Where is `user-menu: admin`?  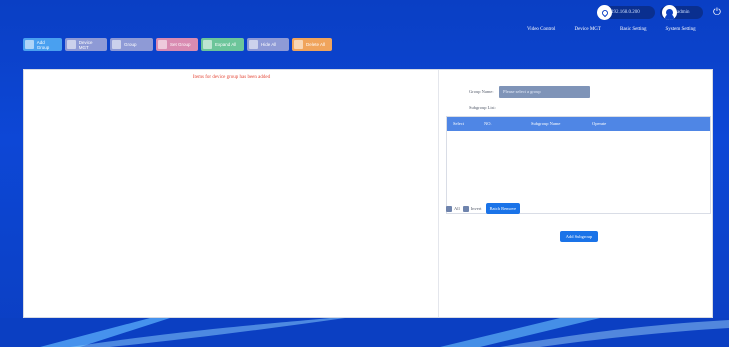 user-menu: admin is located at coordinates (681, 12).